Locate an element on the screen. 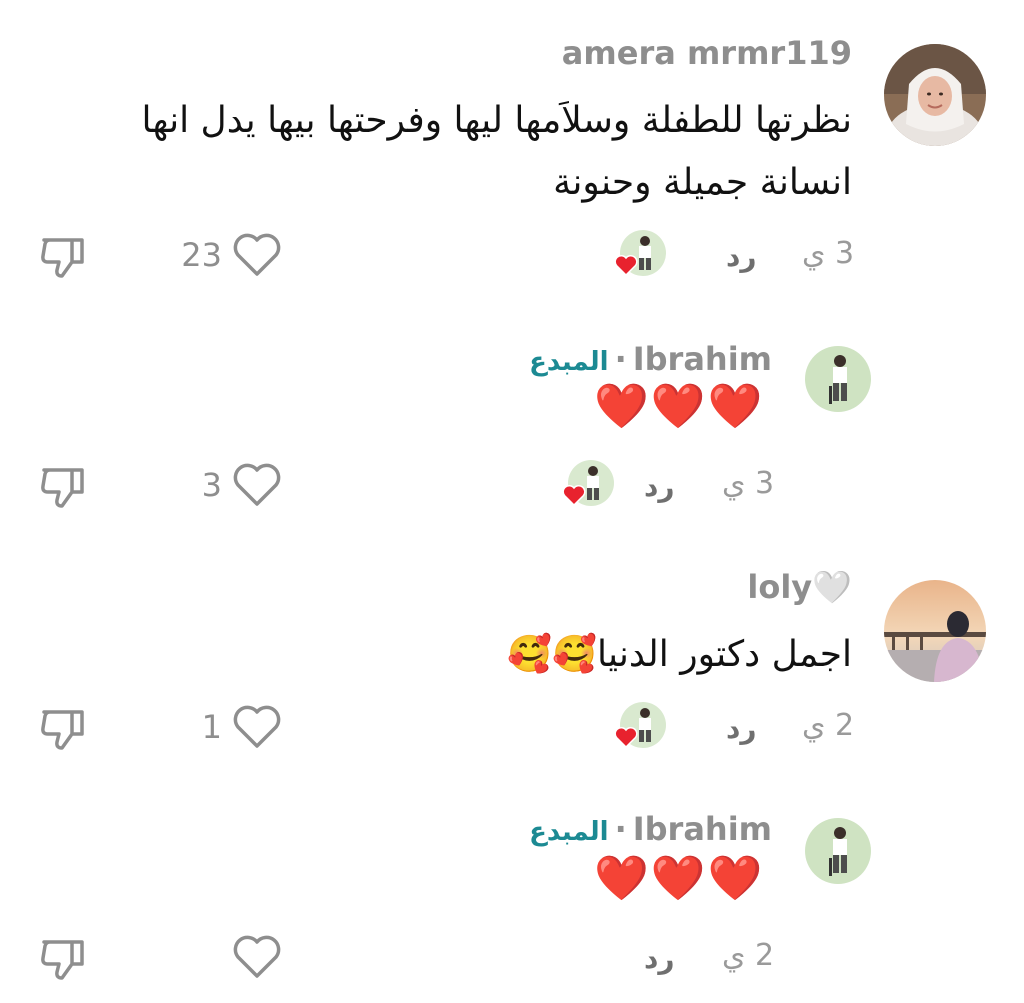  avatar-amera is located at coordinates (935, 95).